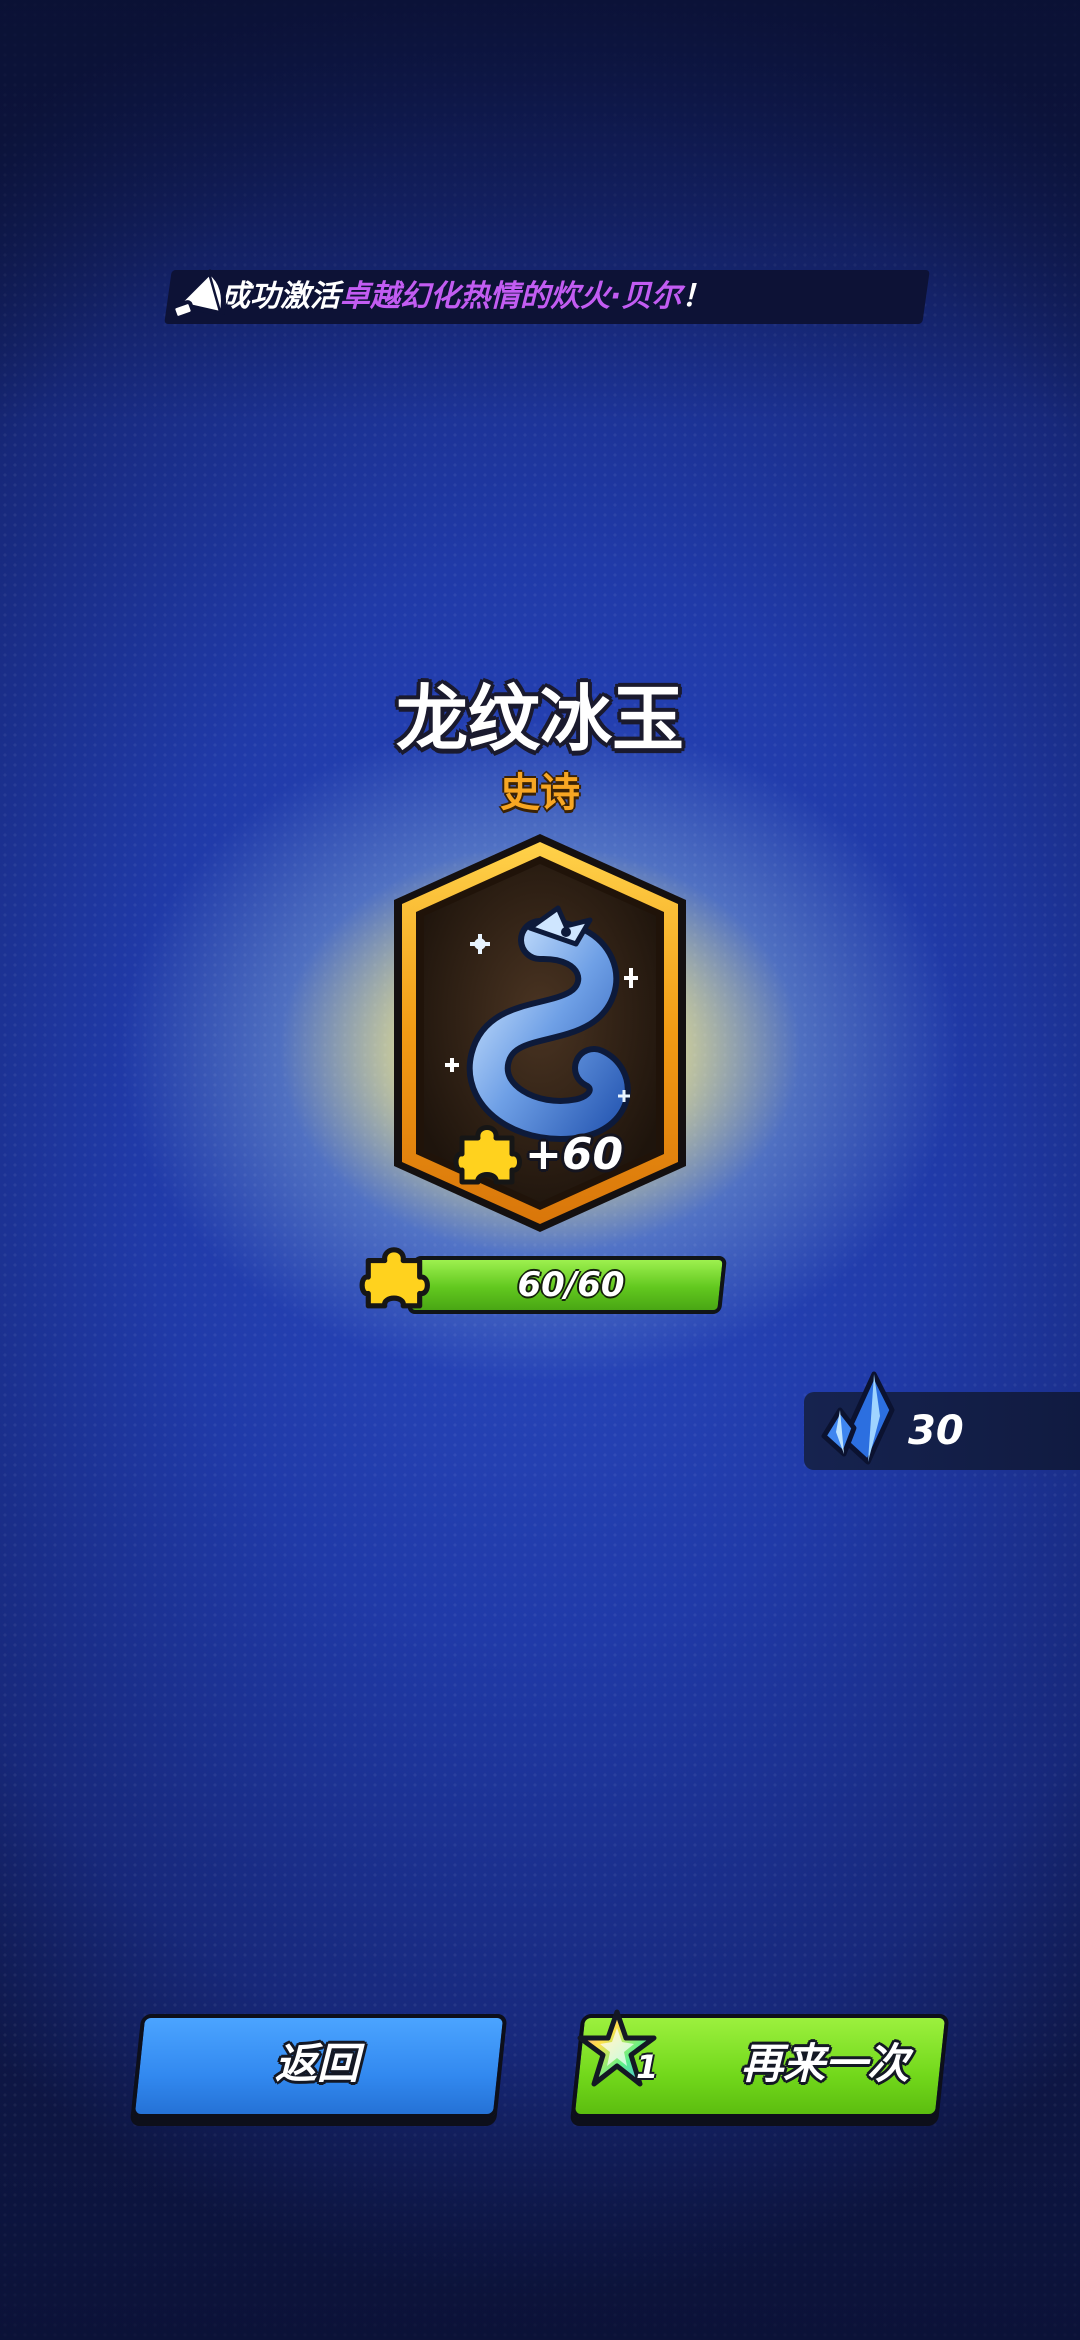  What do you see at coordinates (647, 2067) in the screenshot?
I see `draw-again-cost: 1` at bounding box center [647, 2067].